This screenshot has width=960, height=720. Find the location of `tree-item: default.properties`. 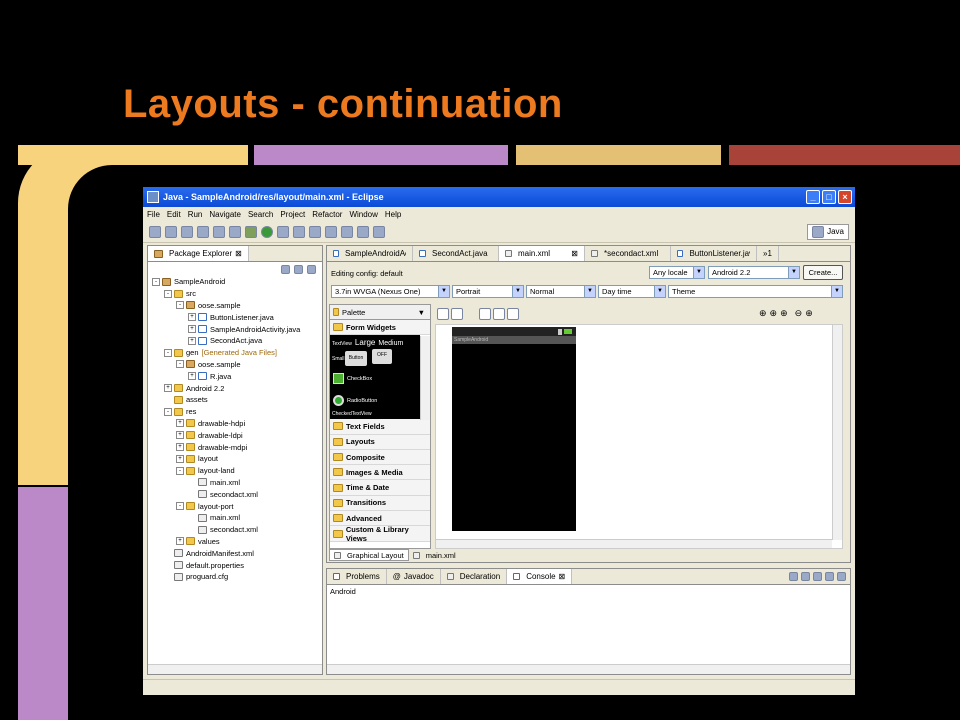

tree-item: default.properties is located at coordinates (237, 565).